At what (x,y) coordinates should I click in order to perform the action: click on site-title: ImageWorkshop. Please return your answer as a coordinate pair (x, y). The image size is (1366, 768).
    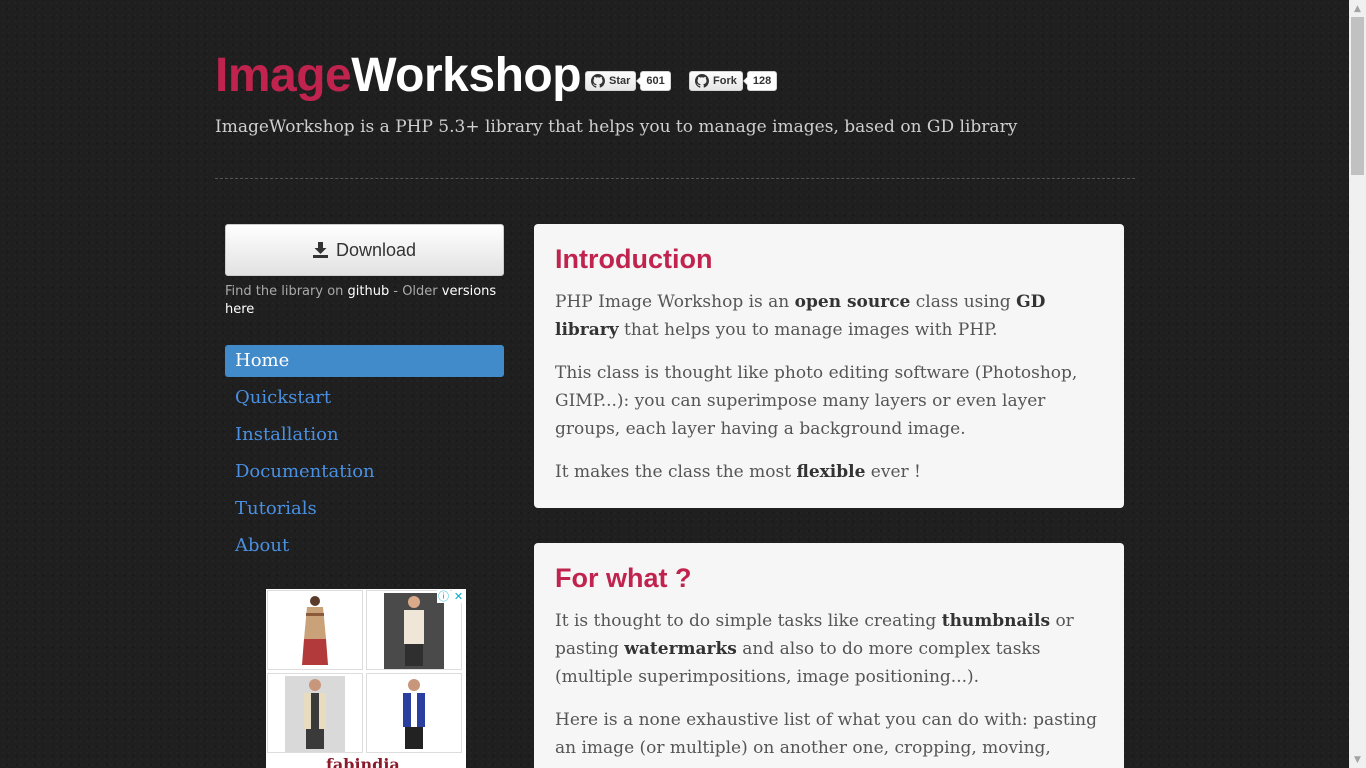
    Looking at the image, I should click on (398, 76).